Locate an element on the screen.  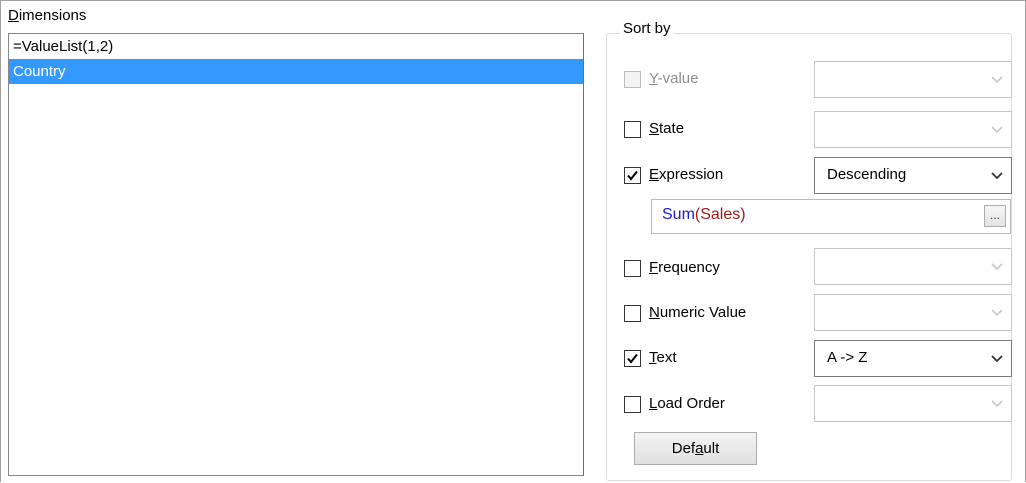
formula-function: Sum is located at coordinates (678, 214).